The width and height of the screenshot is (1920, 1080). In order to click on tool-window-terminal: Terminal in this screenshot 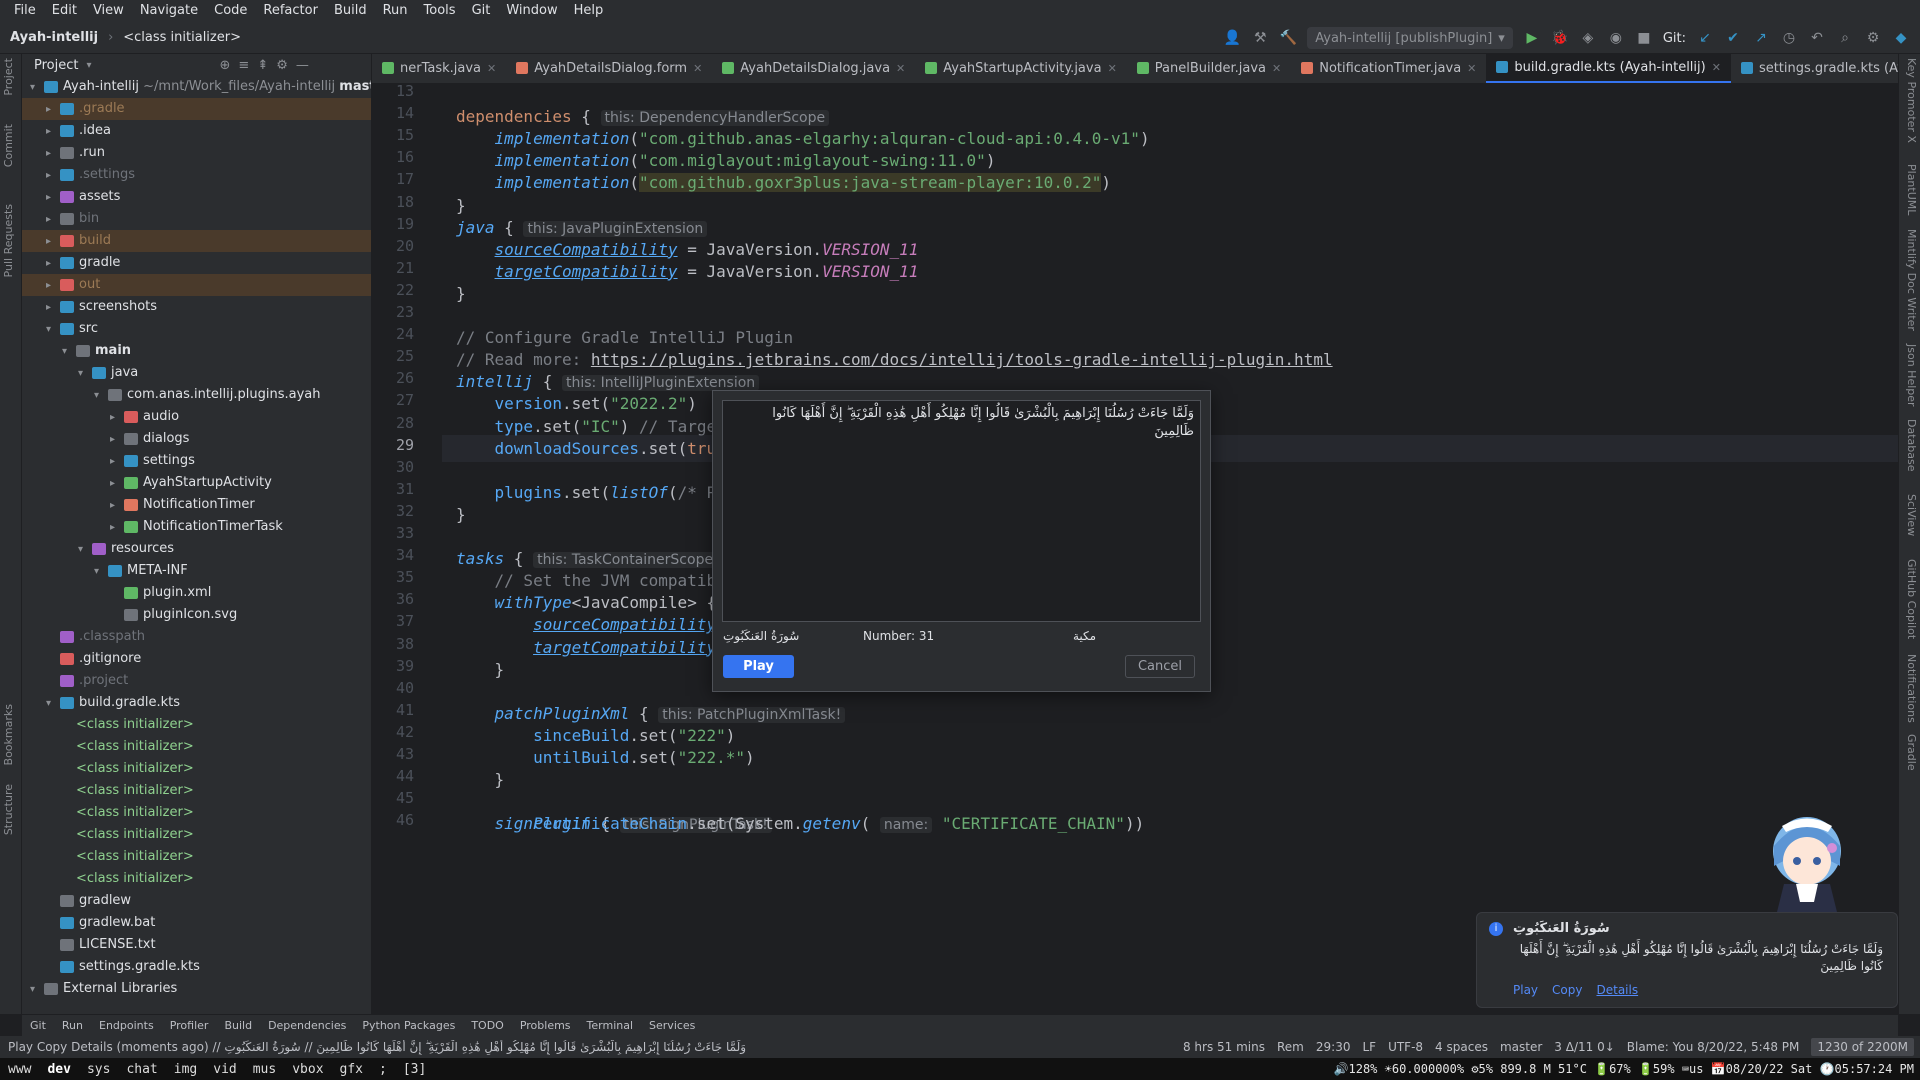, I will do `click(610, 1025)`.